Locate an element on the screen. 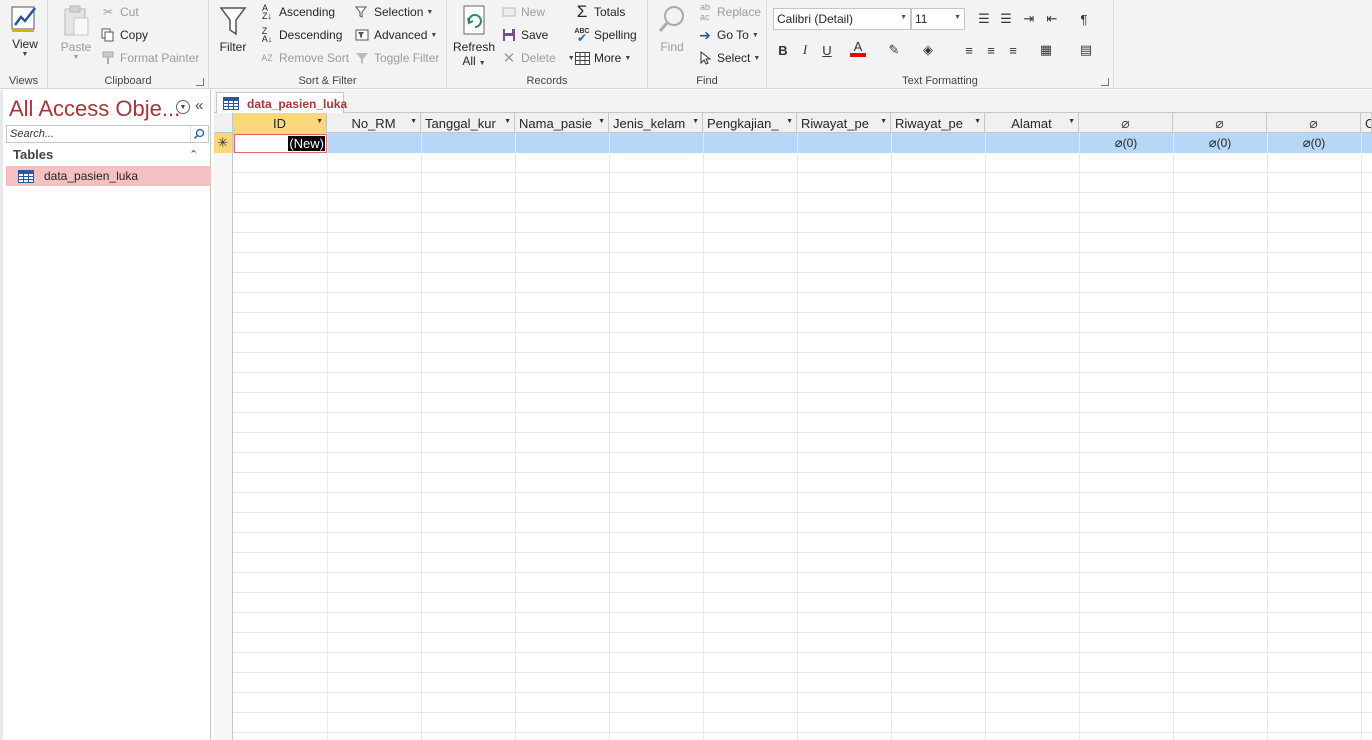  collapse-section-icon: ⌃ is located at coordinates (193, 154).